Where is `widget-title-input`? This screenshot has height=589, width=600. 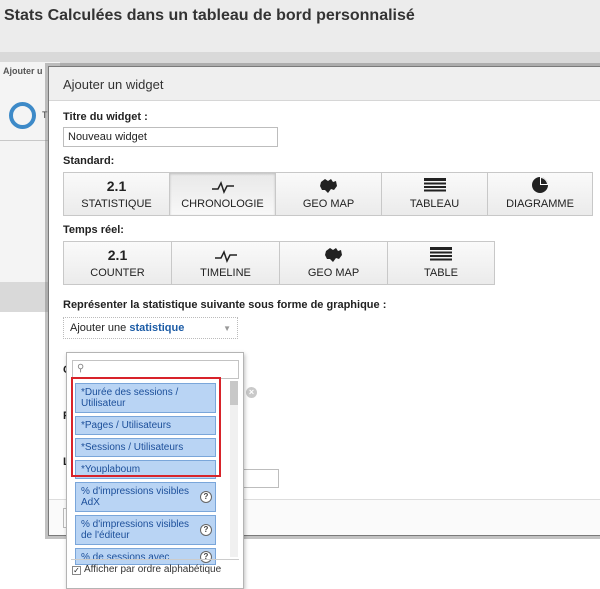 widget-title-input is located at coordinates (170, 137).